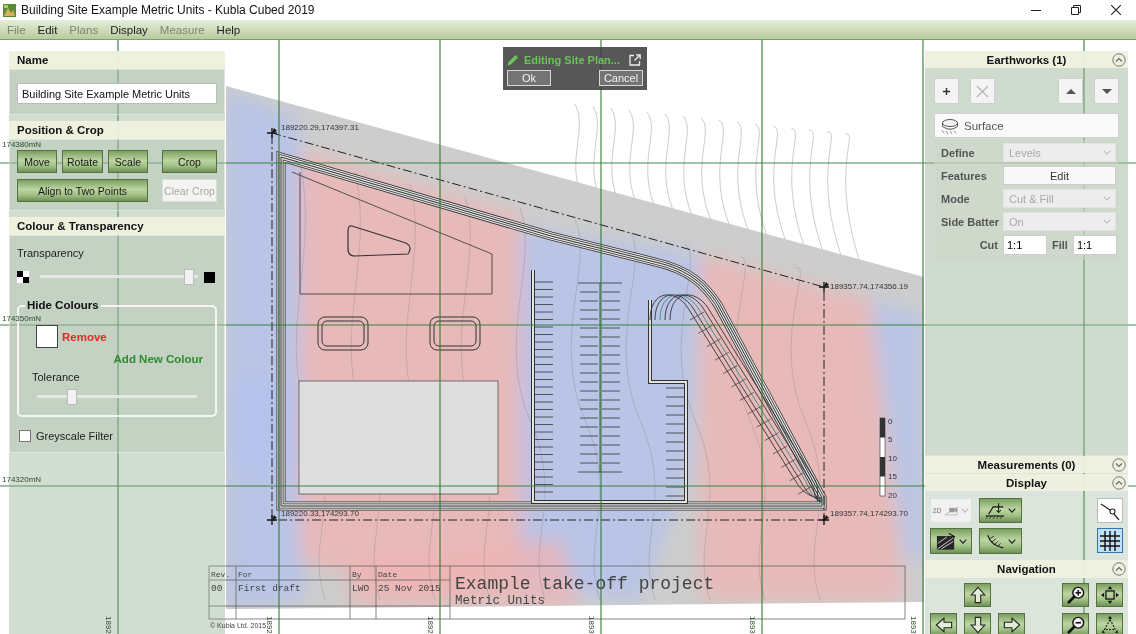  Describe the element at coordinates (892, 495) in the screenshot. I see `scale-label: 20` at that location.